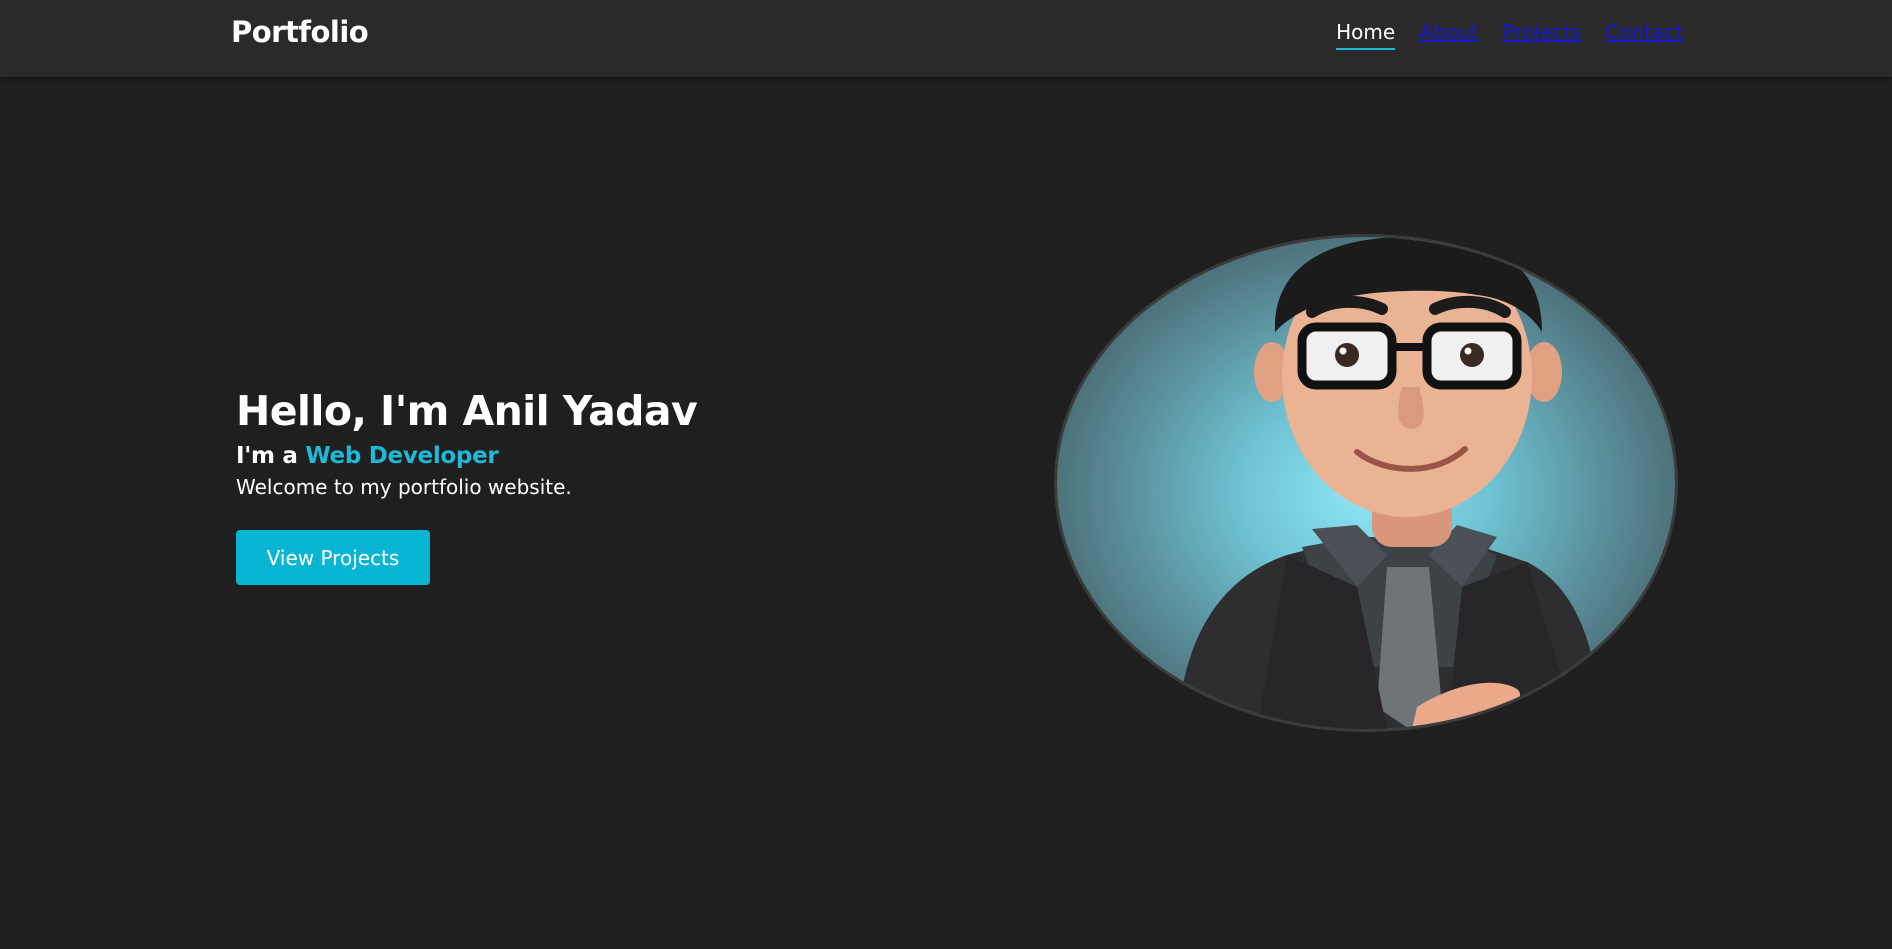 The width and height of the screenshot is (1892, 949). I want to click on nav-link-about: About, so click(1448, 35).